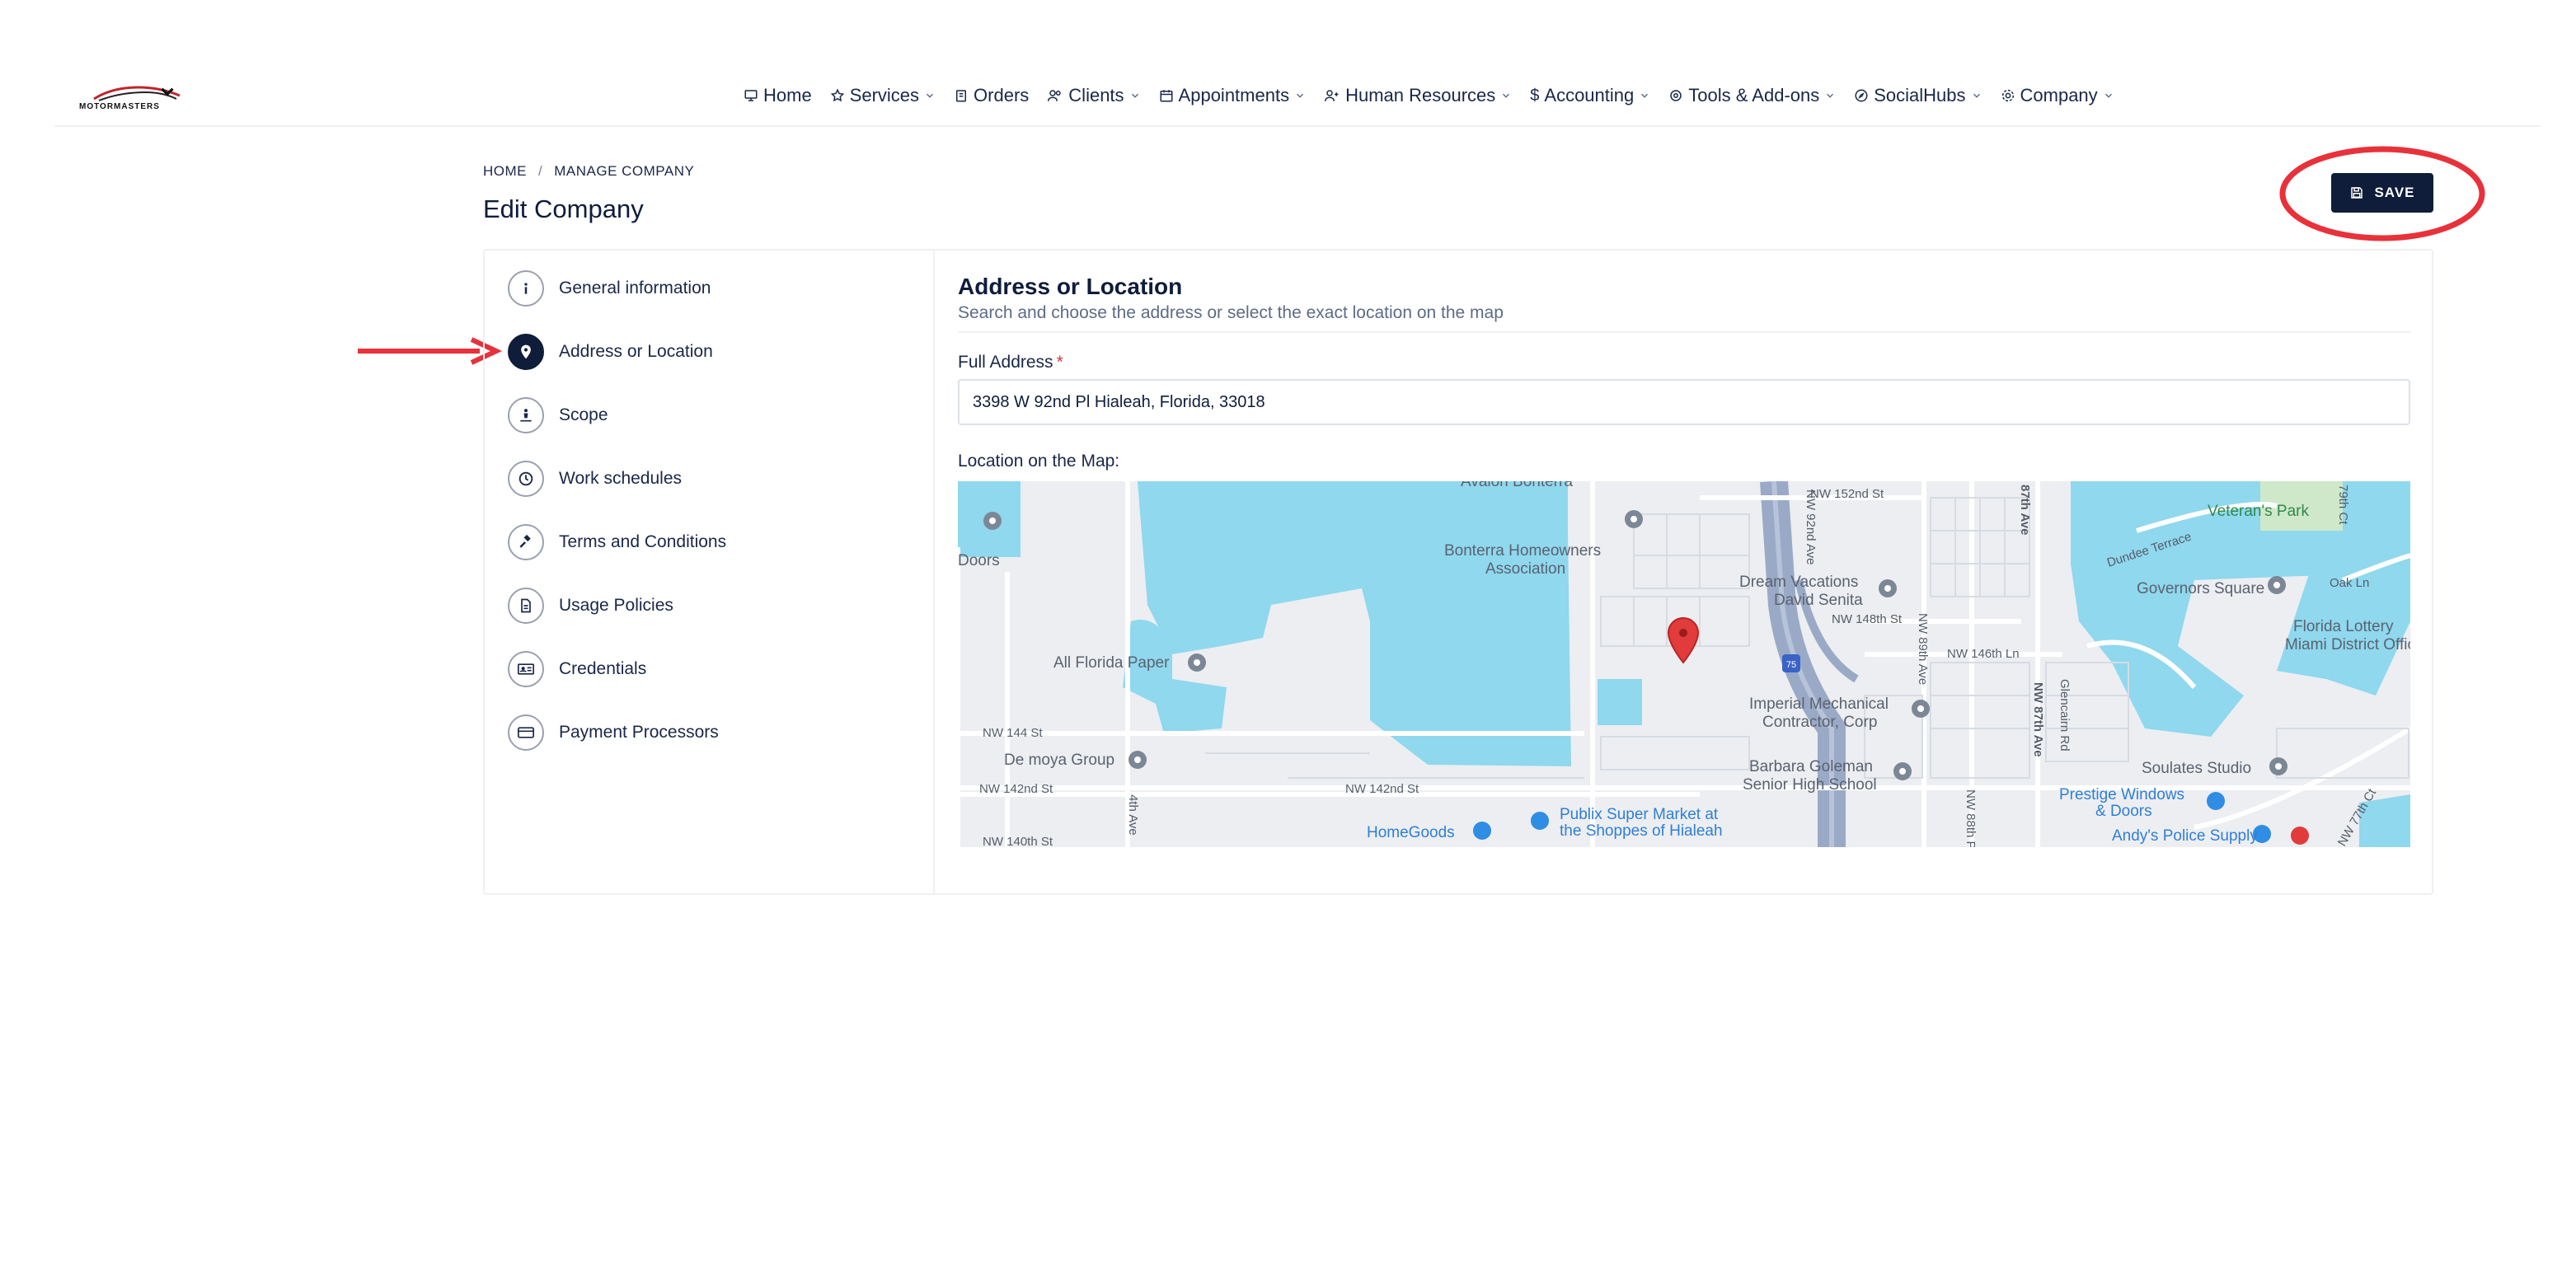  Describe the element at coordinates (2185, 836) in the screenshot. I see `map-place-label: Andy's Police Supply` at that location.